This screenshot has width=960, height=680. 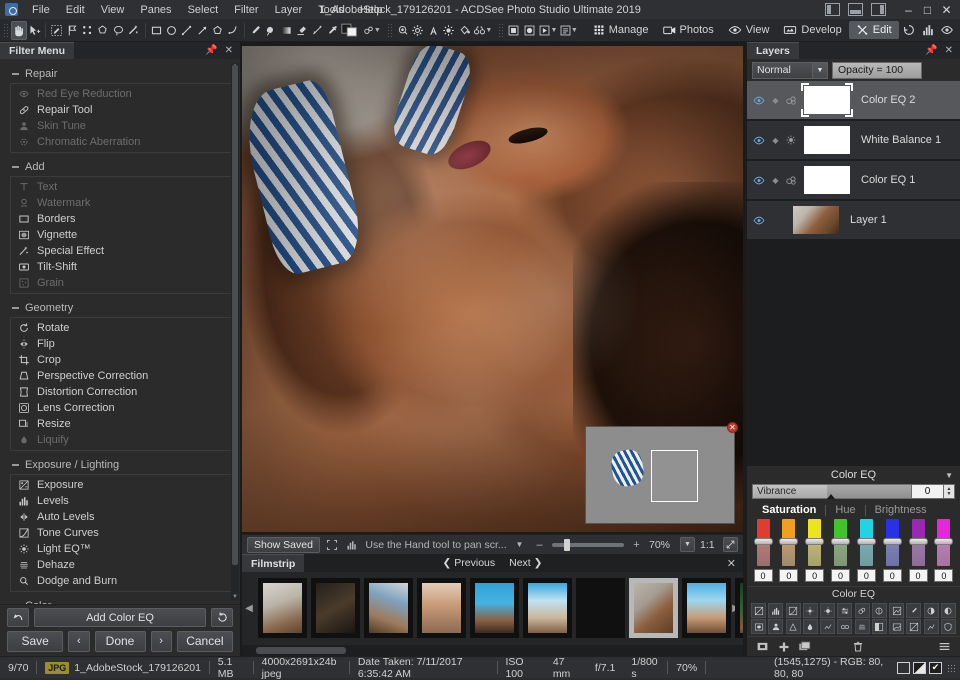 What do you see at coordinates (204, 641) in the screenshot?
I see `cancel-button: Cancel` at bounding box center [204, 641].